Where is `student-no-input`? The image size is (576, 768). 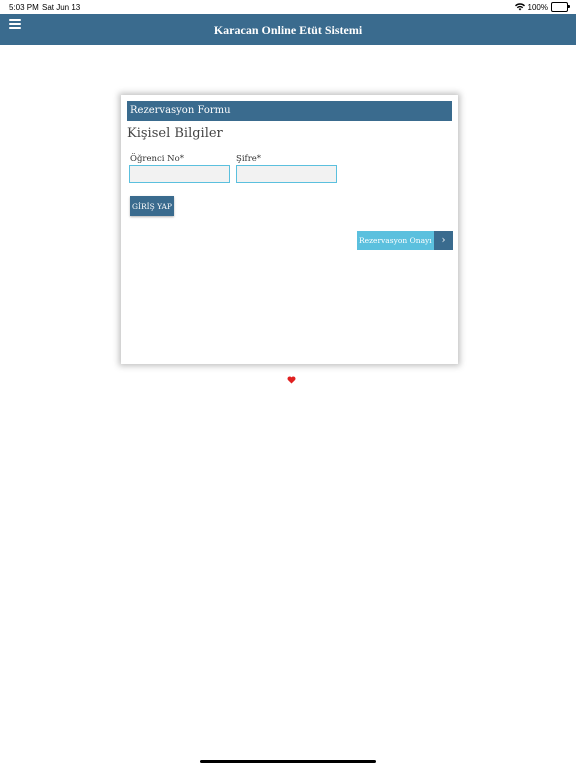 student-no-input is located at coordinates (179, 174).